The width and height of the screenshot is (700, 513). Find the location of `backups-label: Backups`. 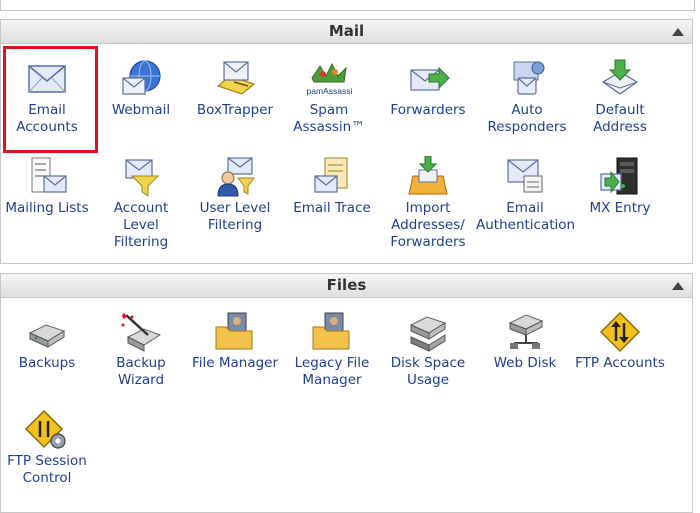

backups-label: Backups is located at coordinates (47, 363).